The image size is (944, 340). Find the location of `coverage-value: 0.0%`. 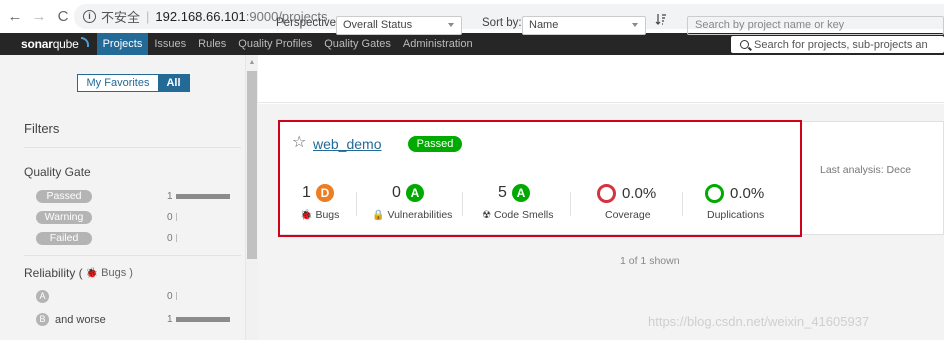

coverage-value: 0.0% is located at coordinates (639, 193).